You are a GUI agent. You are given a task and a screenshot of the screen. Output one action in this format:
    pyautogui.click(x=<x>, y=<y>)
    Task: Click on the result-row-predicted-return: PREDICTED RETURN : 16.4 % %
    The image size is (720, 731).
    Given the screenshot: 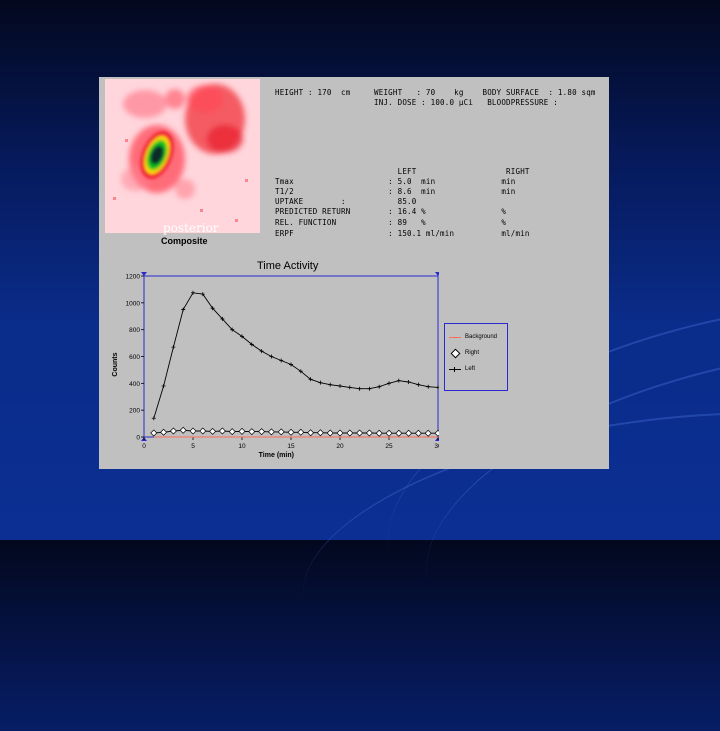 What is the action you would take?
    pyautogui.click(x=391, y=211)
    